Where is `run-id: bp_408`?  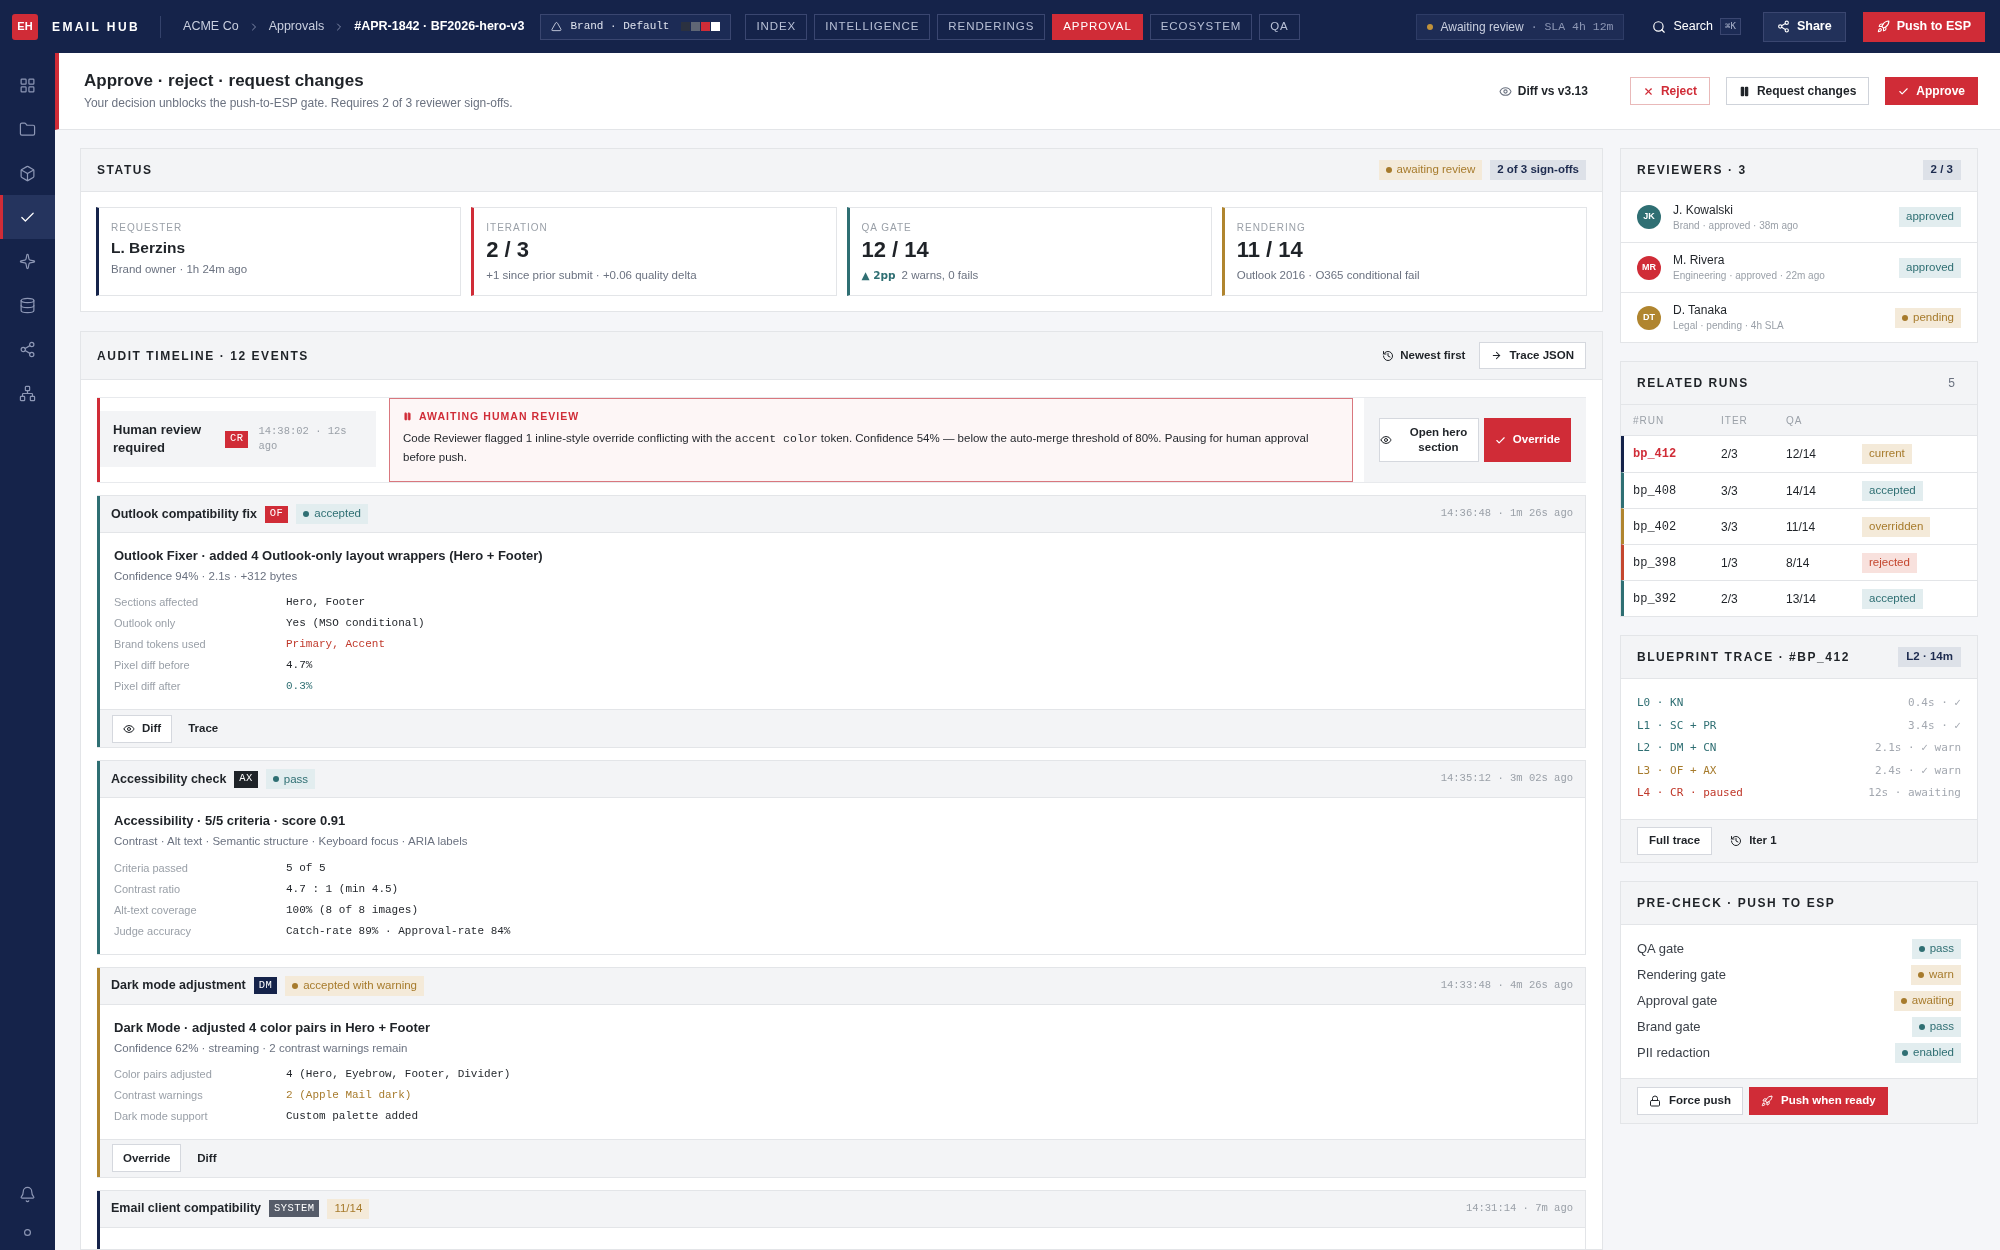
run-id: bp_408 is located at coordinates (1655, 491).